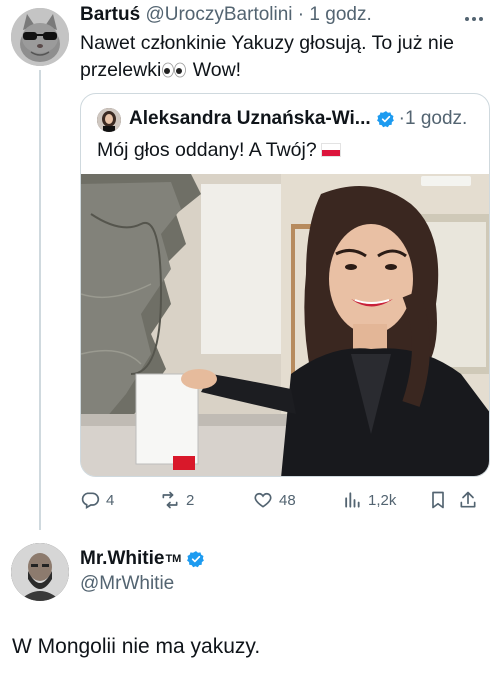 Image resolution: width=502 pixels, height=680 pixels. Describe the element at coordinates (136, 646) in the screenshot. I see `tweet2-text: W Mongolii nie ma yakuzy.` at that location.